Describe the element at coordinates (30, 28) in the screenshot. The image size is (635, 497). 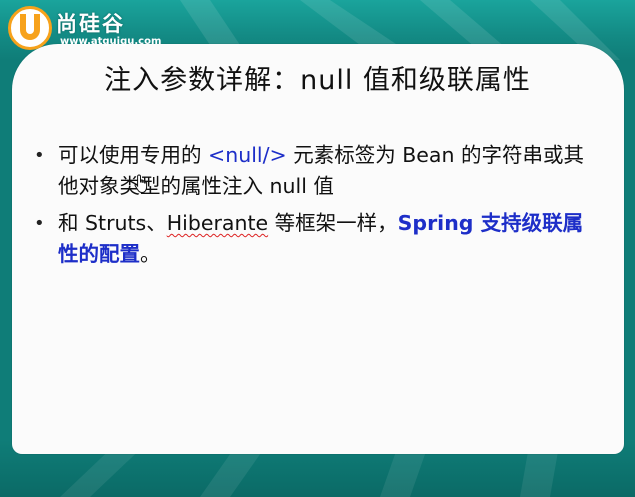
I see `logo-u-icon` at that location.